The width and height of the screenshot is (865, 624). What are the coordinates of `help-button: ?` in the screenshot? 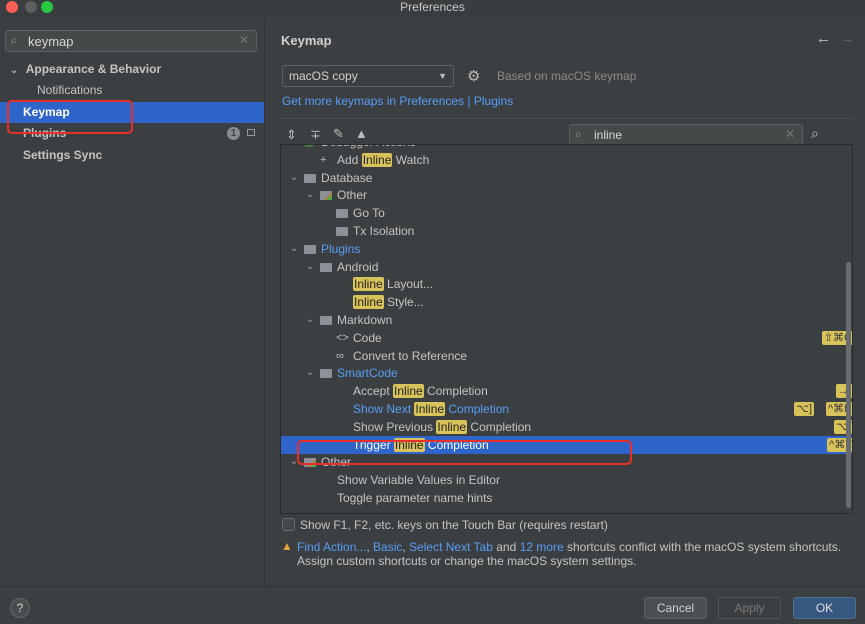 It's located at (20, 608).